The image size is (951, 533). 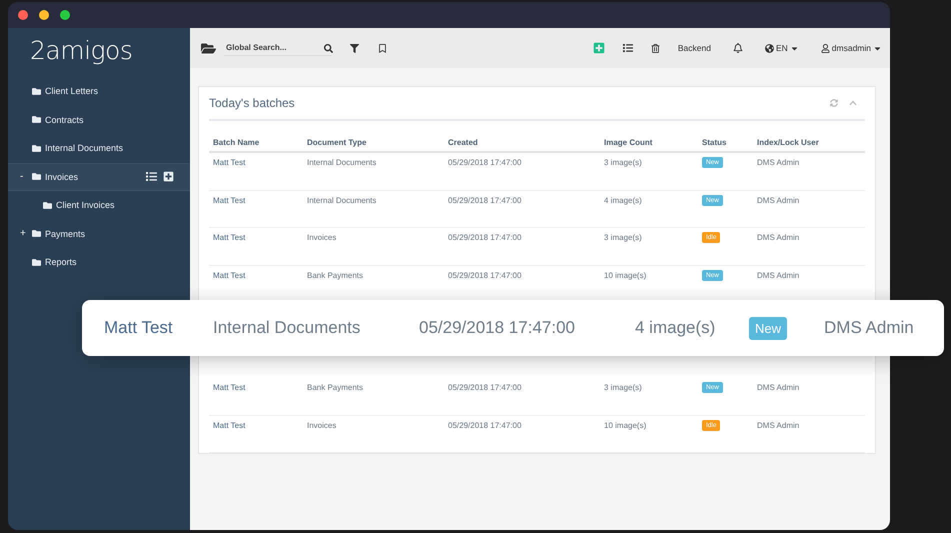 I want to click on column-header: Created, so click(x=463, y=142).